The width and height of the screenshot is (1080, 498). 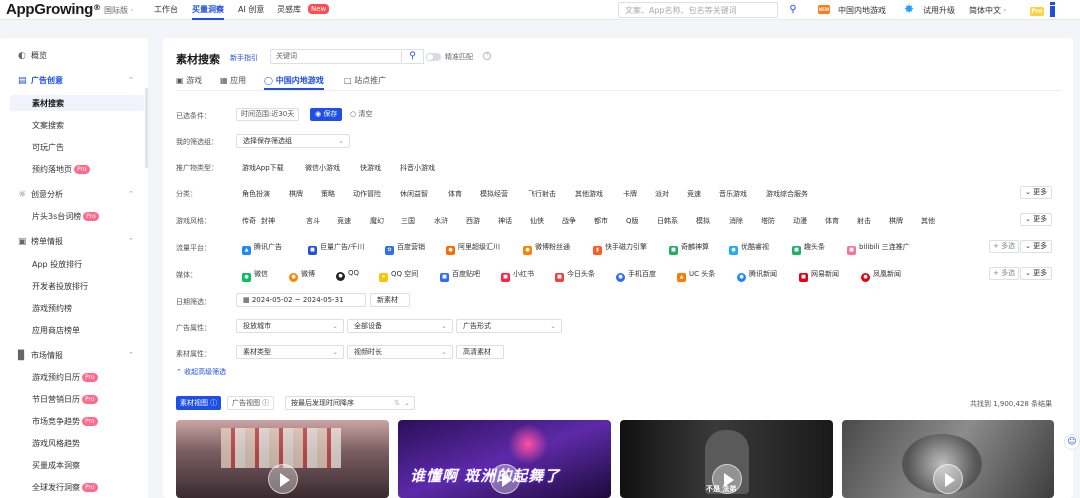 I want to click on sidebar-item-material-search: 素材搜索, so click(x=48, y=103).